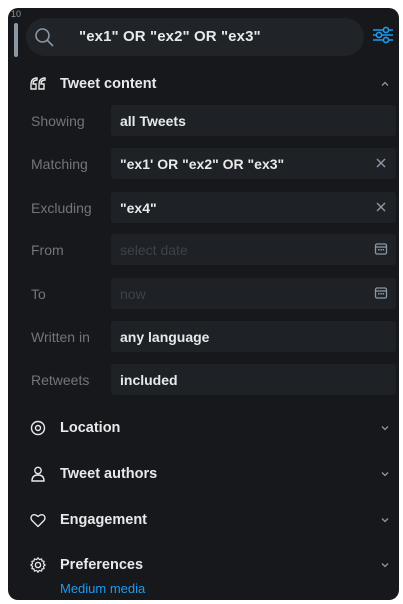  I want to click on matching-input: "ex1' OR "ex2" OR "ex3", so click(253, 163).